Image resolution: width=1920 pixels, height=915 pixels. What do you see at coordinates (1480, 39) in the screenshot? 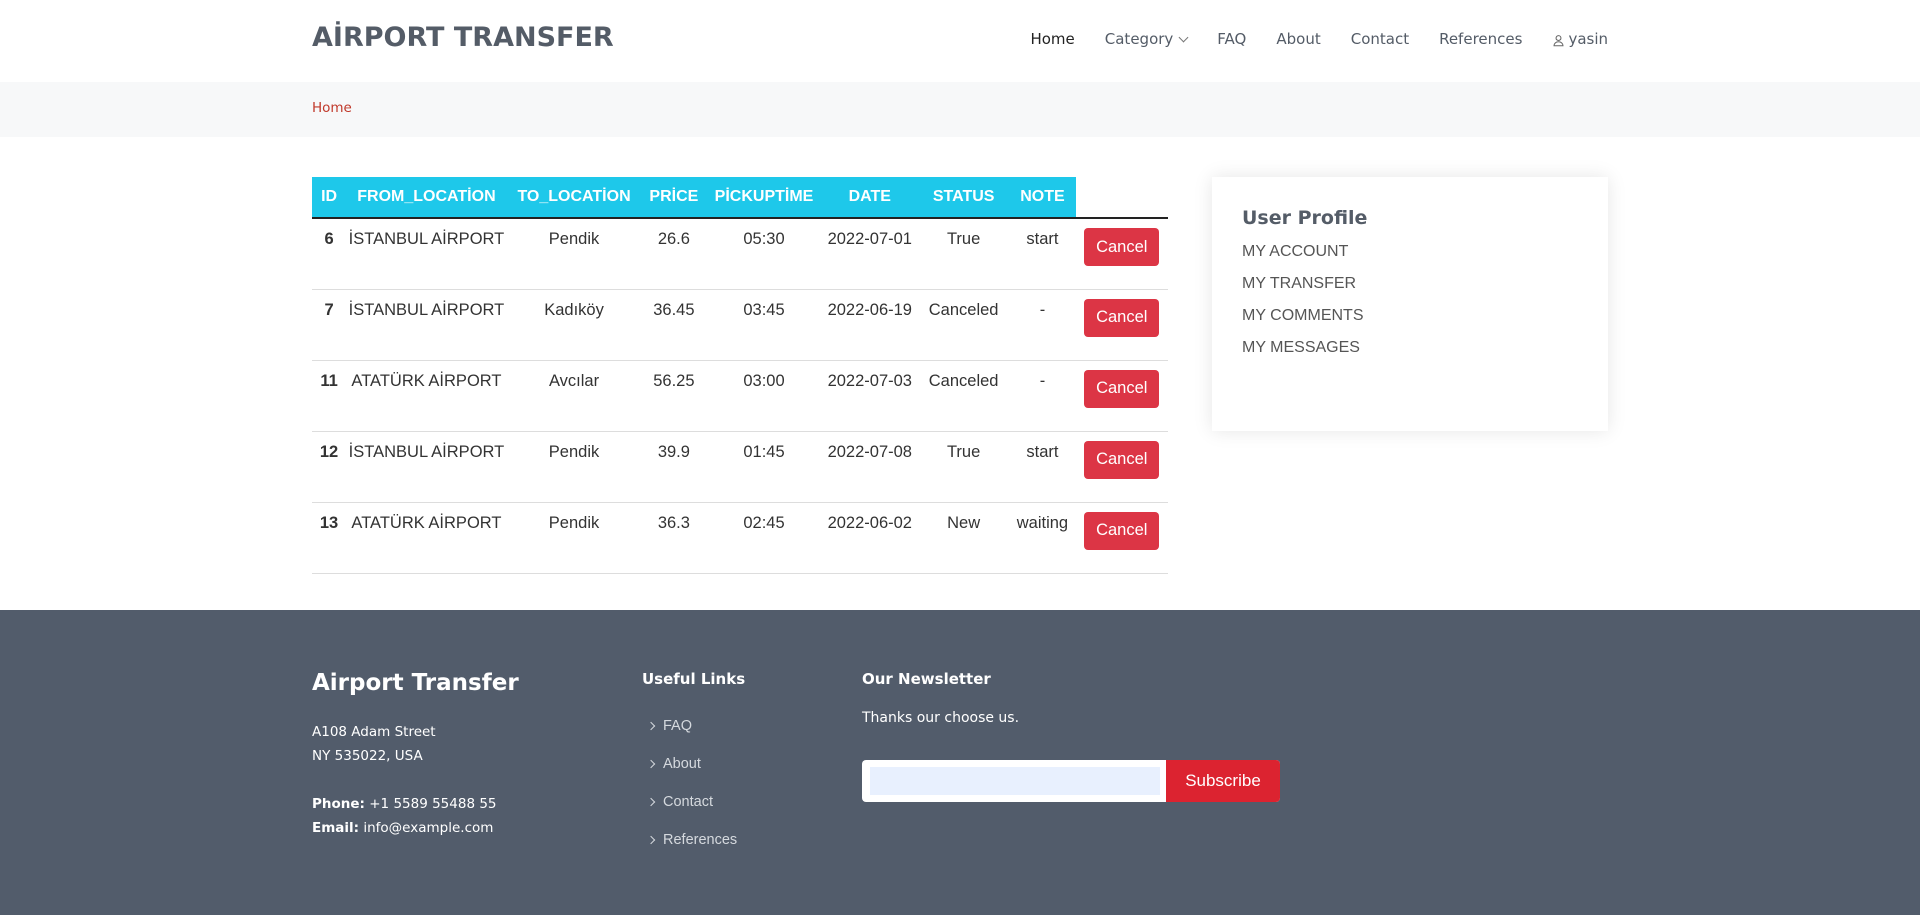
I see `nav-references: References` at bounding box center [1480, 39].